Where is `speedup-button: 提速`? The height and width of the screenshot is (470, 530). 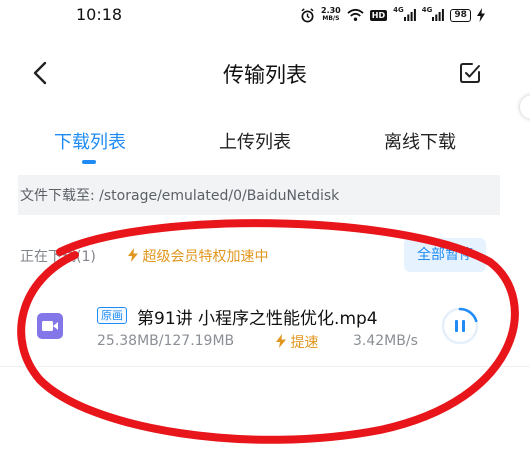 speedup-button: 提速 is located at coordinates (297, 342).